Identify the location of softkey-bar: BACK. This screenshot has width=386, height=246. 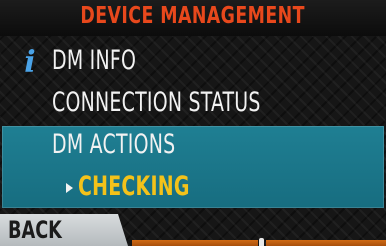
(193, 230).